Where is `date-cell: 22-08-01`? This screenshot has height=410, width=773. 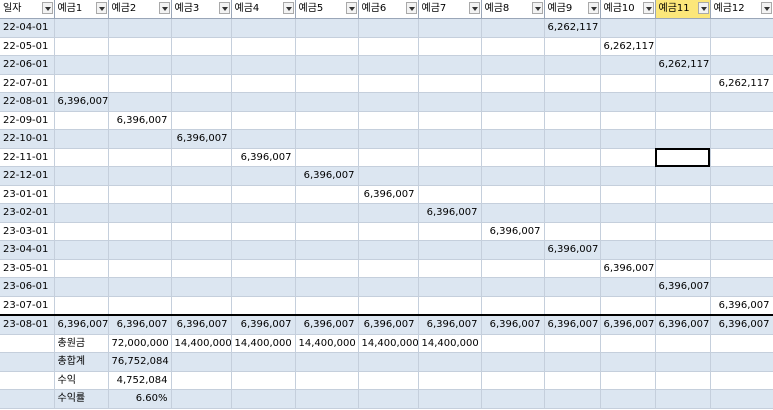 date-cell: 22-08-01 is located at coordinates (27, 102).